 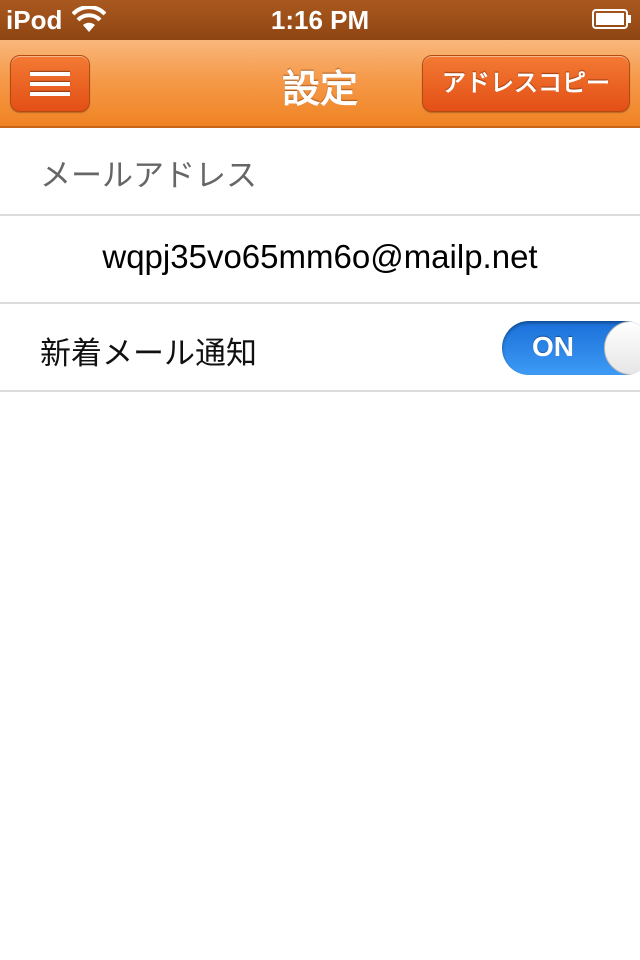 I want to click on notification-toggle: ON, so click(x=571, y=348).